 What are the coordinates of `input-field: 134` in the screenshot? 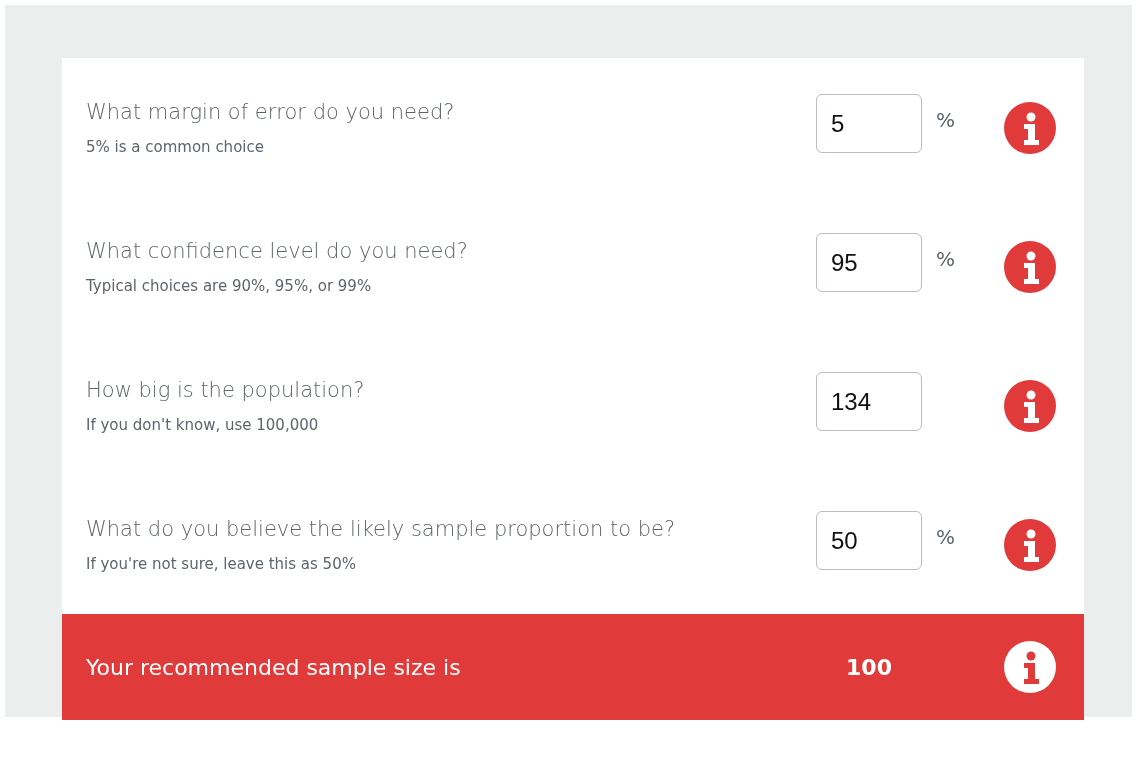 It's located at (869, 401).